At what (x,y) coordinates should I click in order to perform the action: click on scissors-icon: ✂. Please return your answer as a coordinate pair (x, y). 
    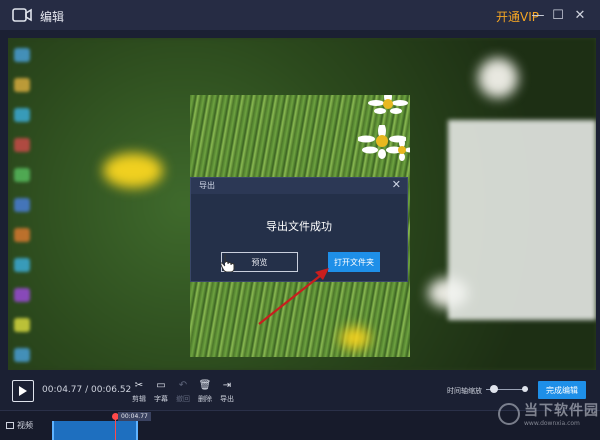
    Looking at the image, I should click on (139, 385).